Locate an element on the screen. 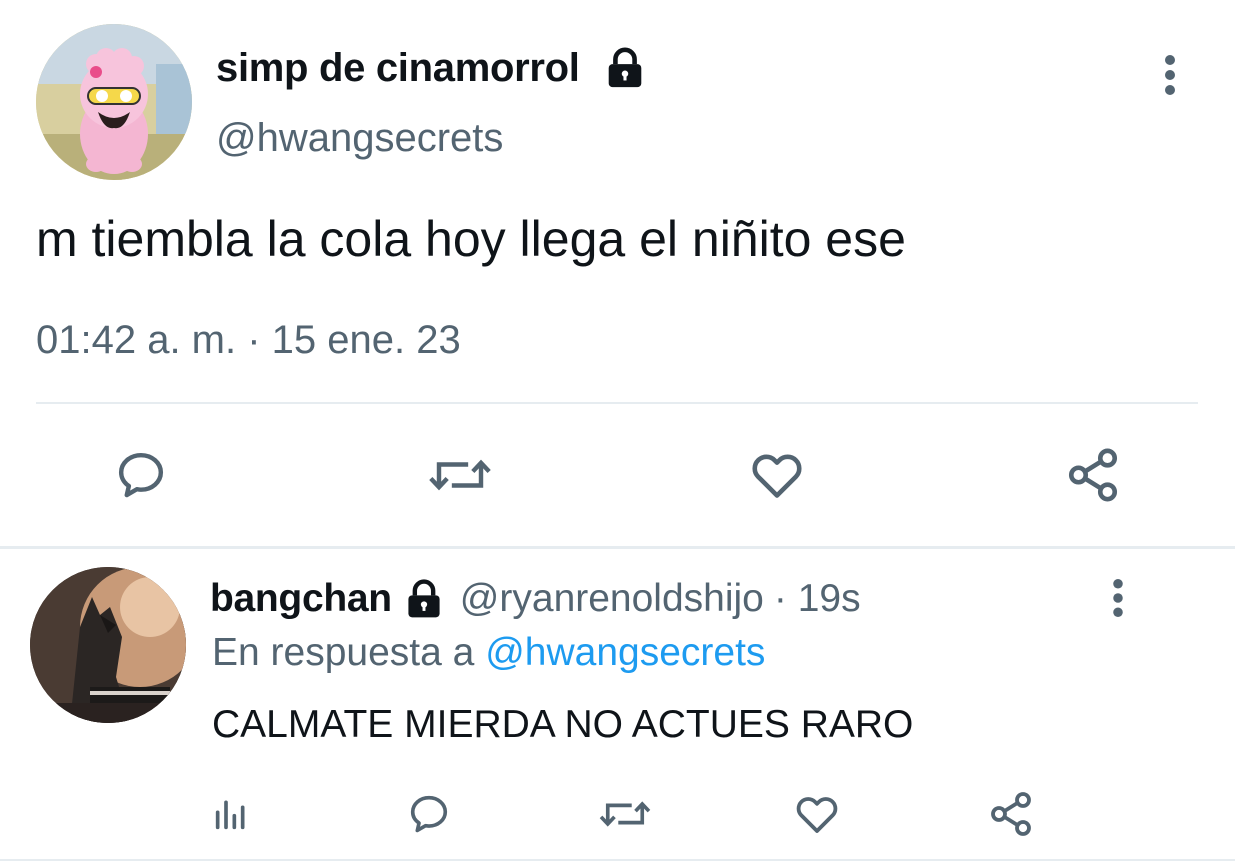 This screenshot has height=864, width=1235. replying-handle-link: @hwangsecrets is located at coordinates (625, 652).